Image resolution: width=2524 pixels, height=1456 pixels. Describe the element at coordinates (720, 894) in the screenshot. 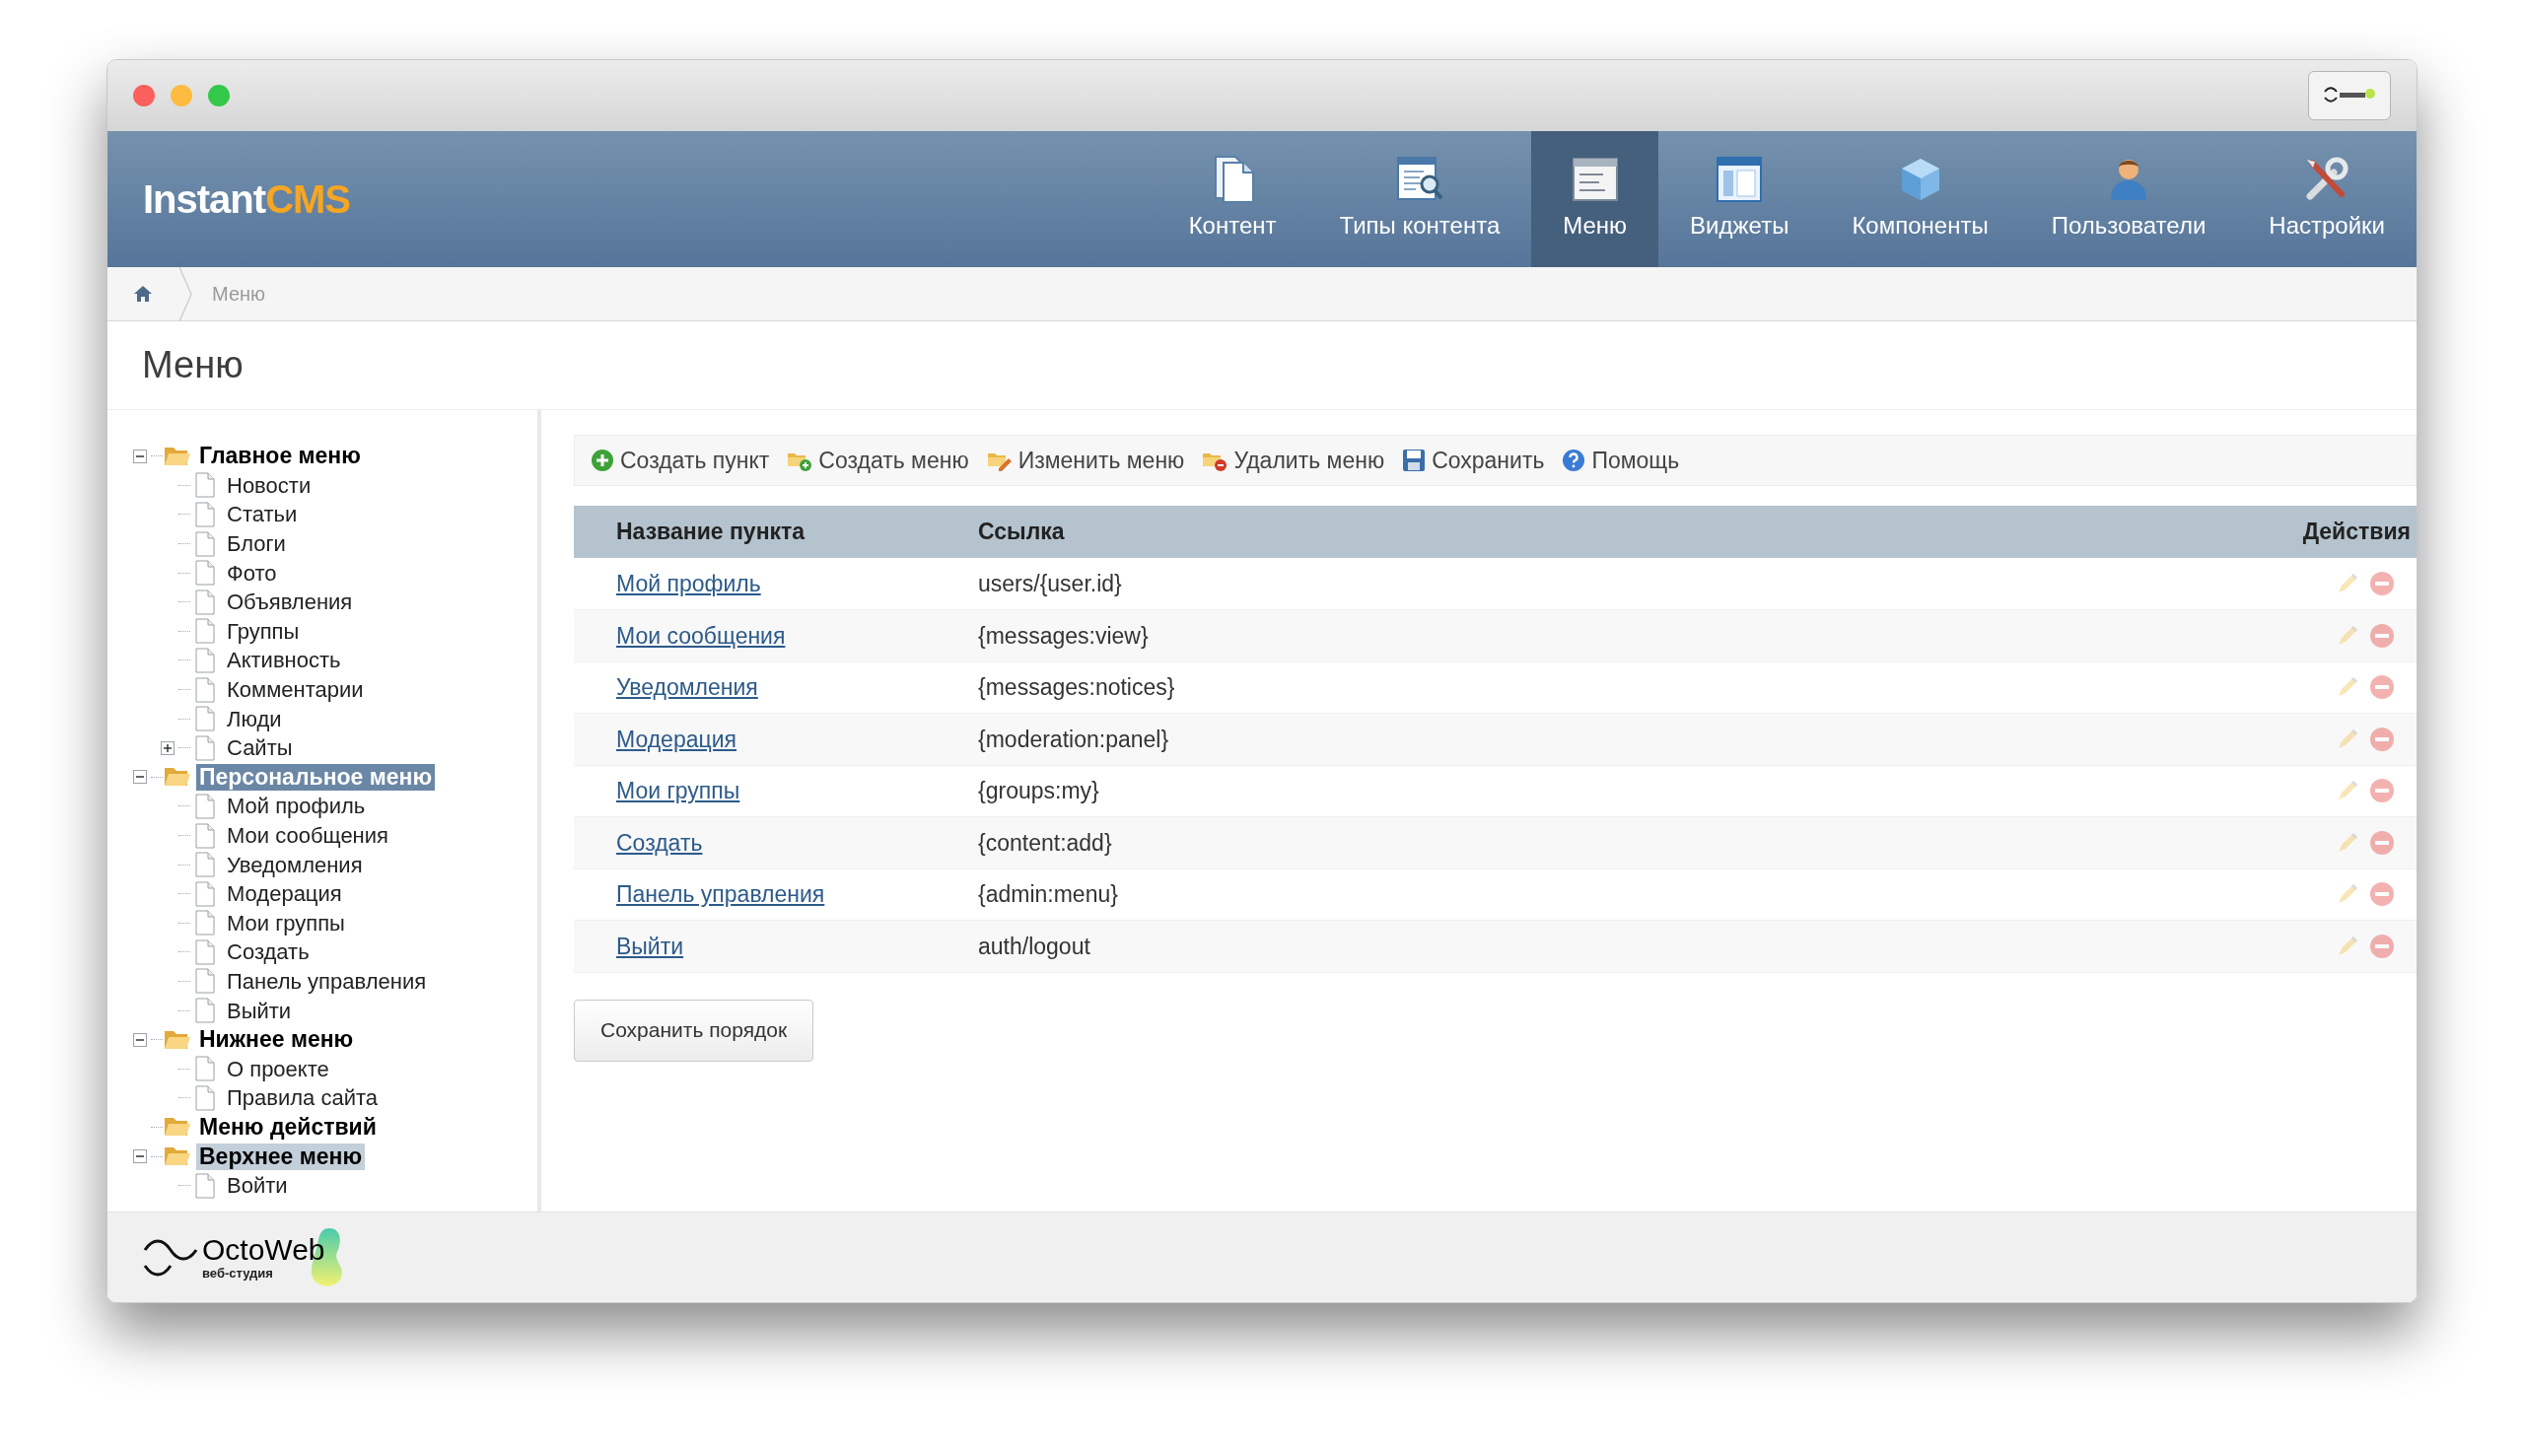

I see `item-link: Панель управления` at that location.